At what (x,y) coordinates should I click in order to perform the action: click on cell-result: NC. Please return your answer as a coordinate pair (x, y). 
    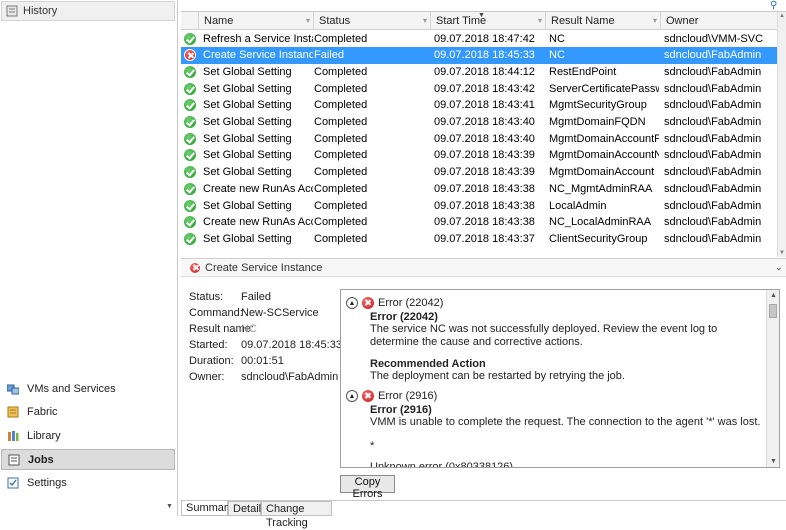
    Looking at the image, I should click on (557, 55).